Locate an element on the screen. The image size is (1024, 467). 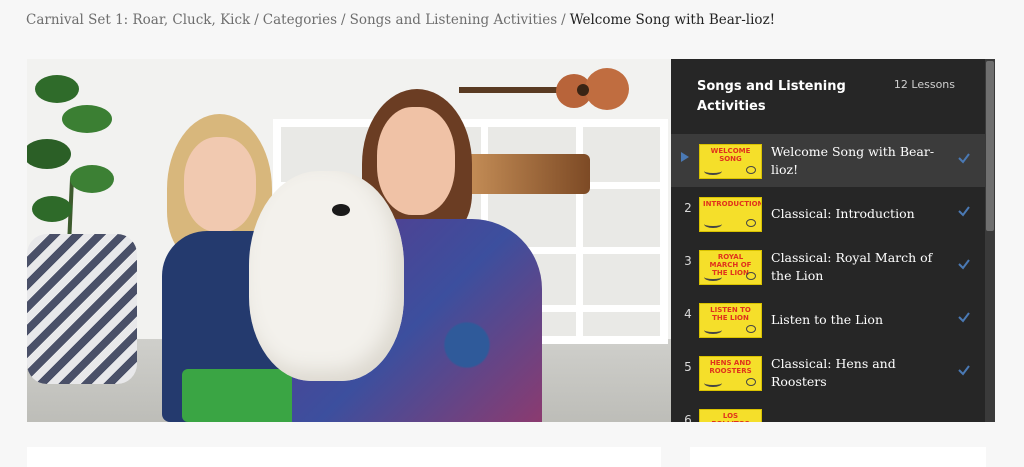
lesson-thumbnail: ROYAL MARCH OF THE LION is located at coordinates (730, 267).